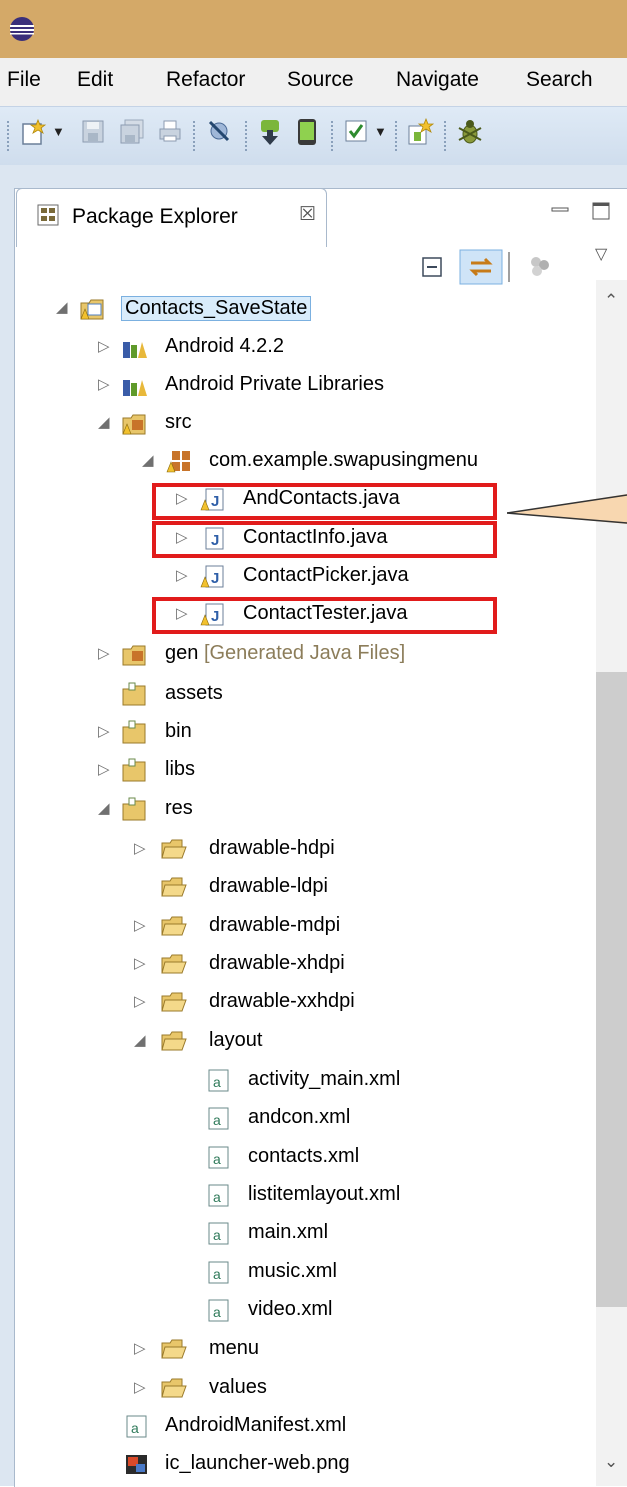 The image size is (627, 1487). I want to click on skip-breakpoints-icon, so click(219, 131).